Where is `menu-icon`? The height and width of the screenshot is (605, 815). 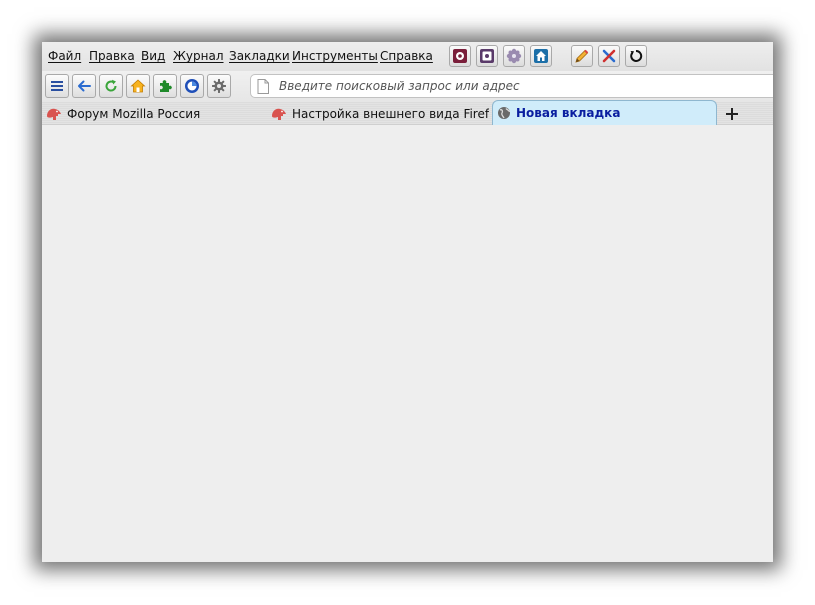
menu-icon is located at coordinates (57, 86).